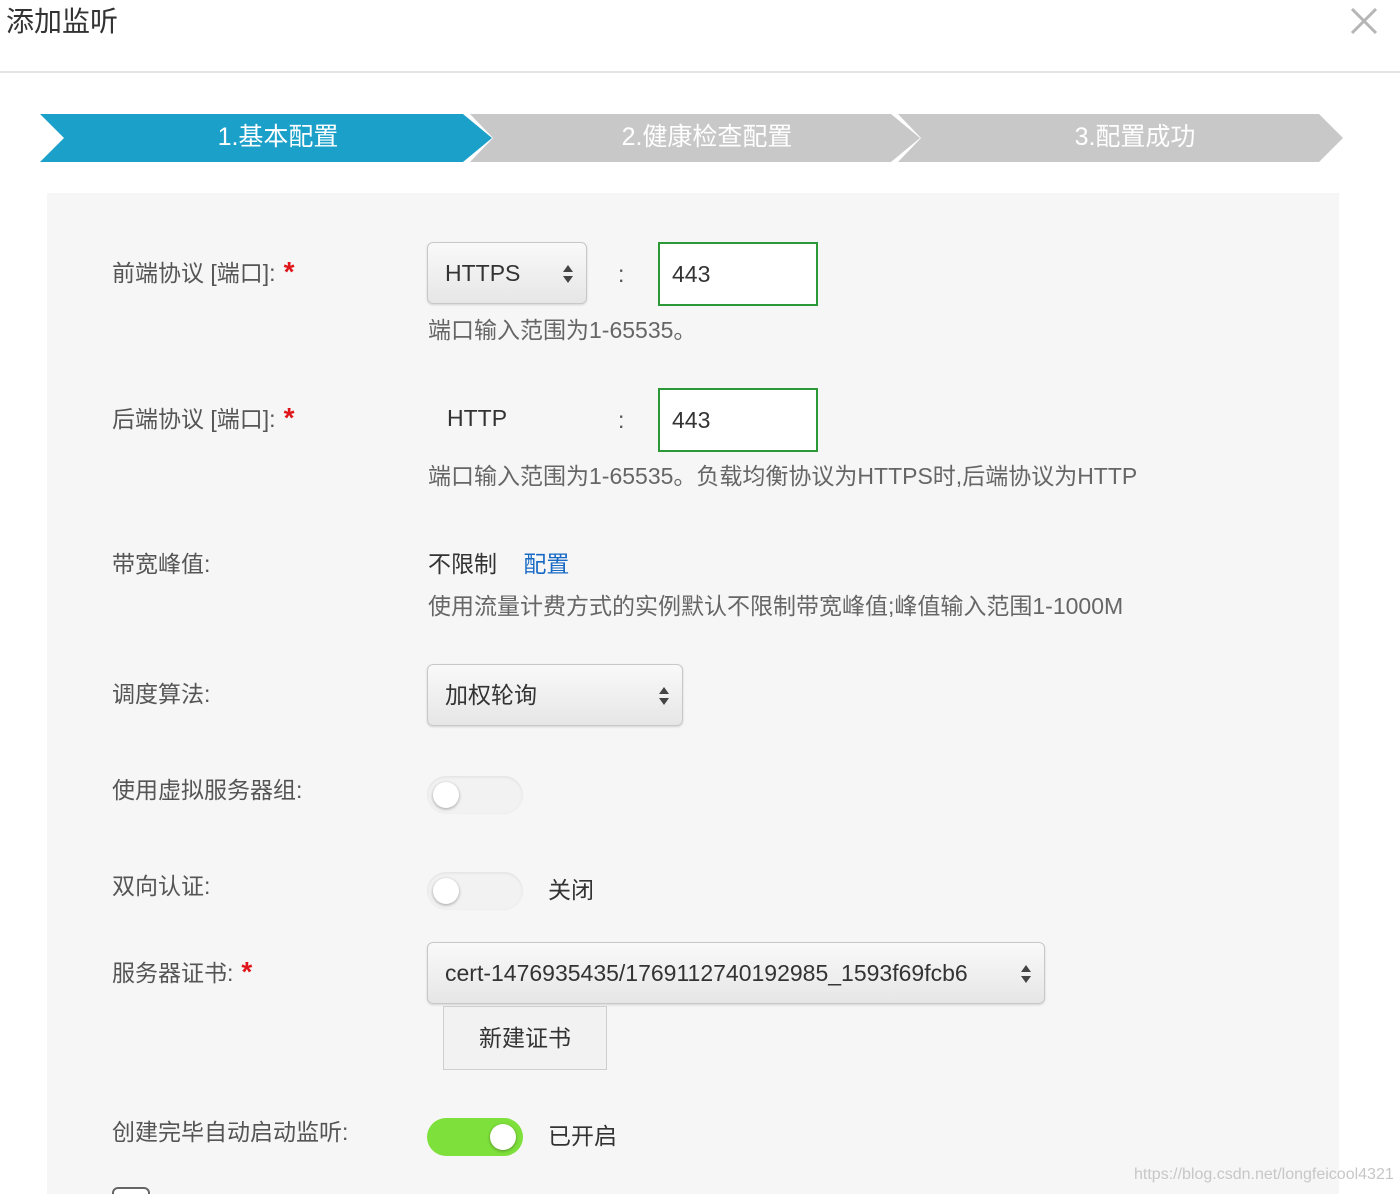  What do you see at coordinates (475, 891) in the screenshot?
I see `mutual-auth-toggle` at bounding box center [475, 891].